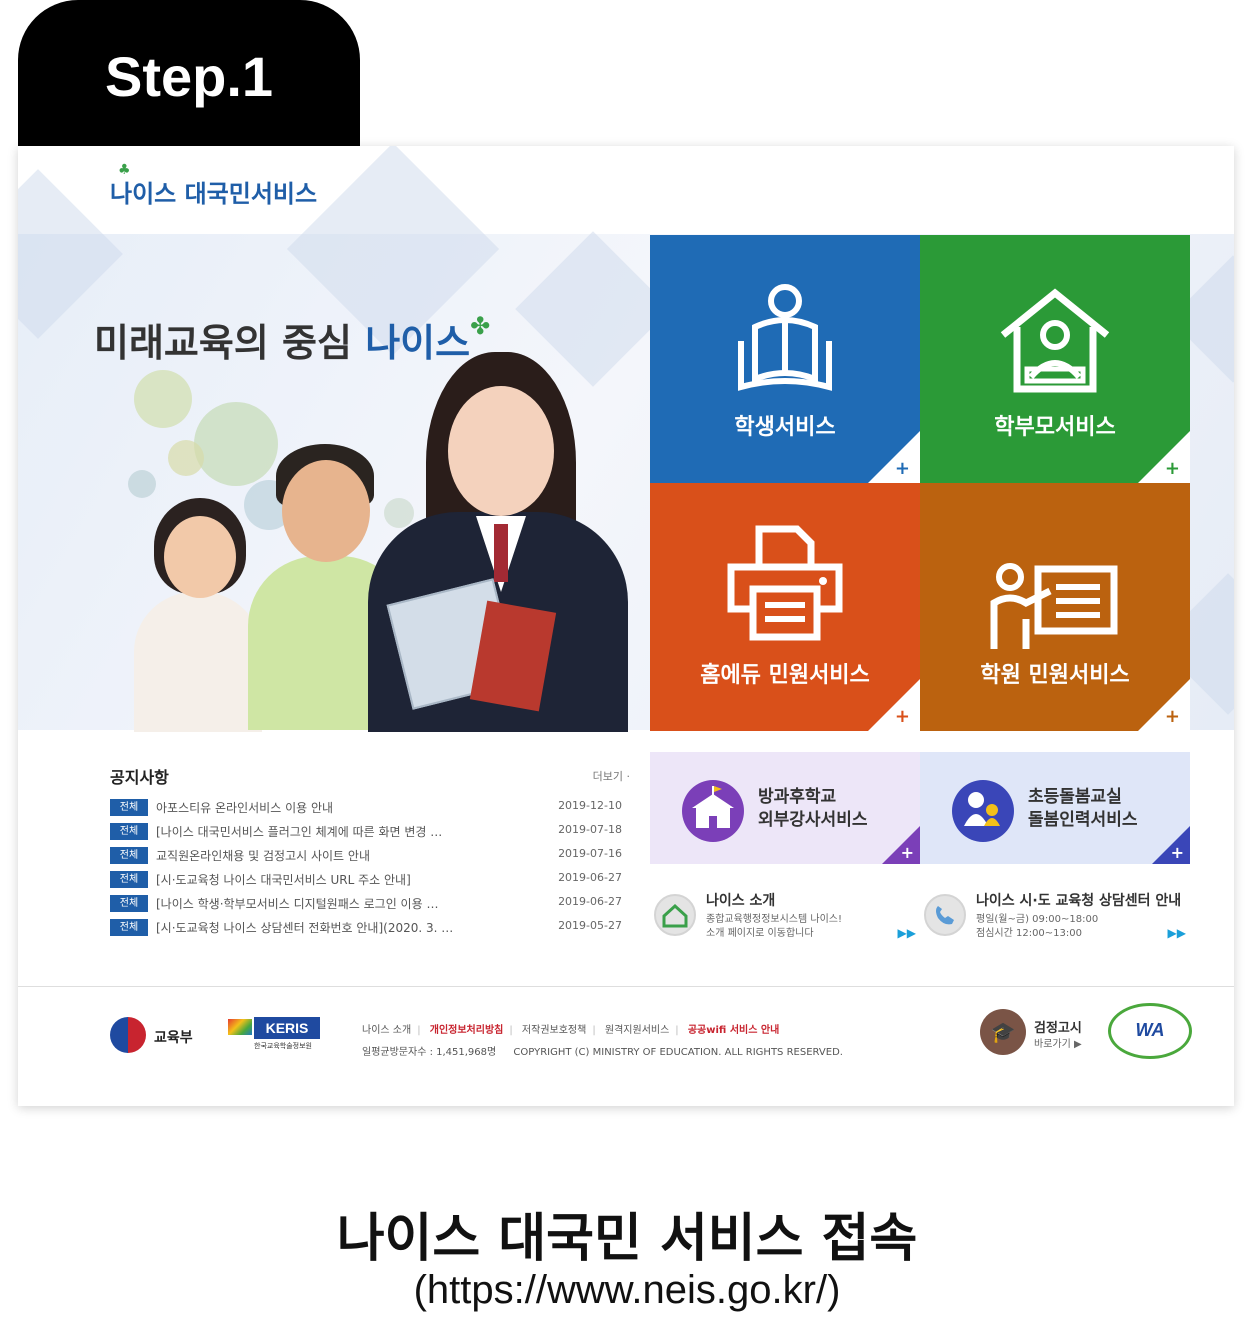 The height and width of the screenshot is (1328, 1254). I want to click on site-logo: ♣ 나이스 대국민서비스, so click(214, 185).